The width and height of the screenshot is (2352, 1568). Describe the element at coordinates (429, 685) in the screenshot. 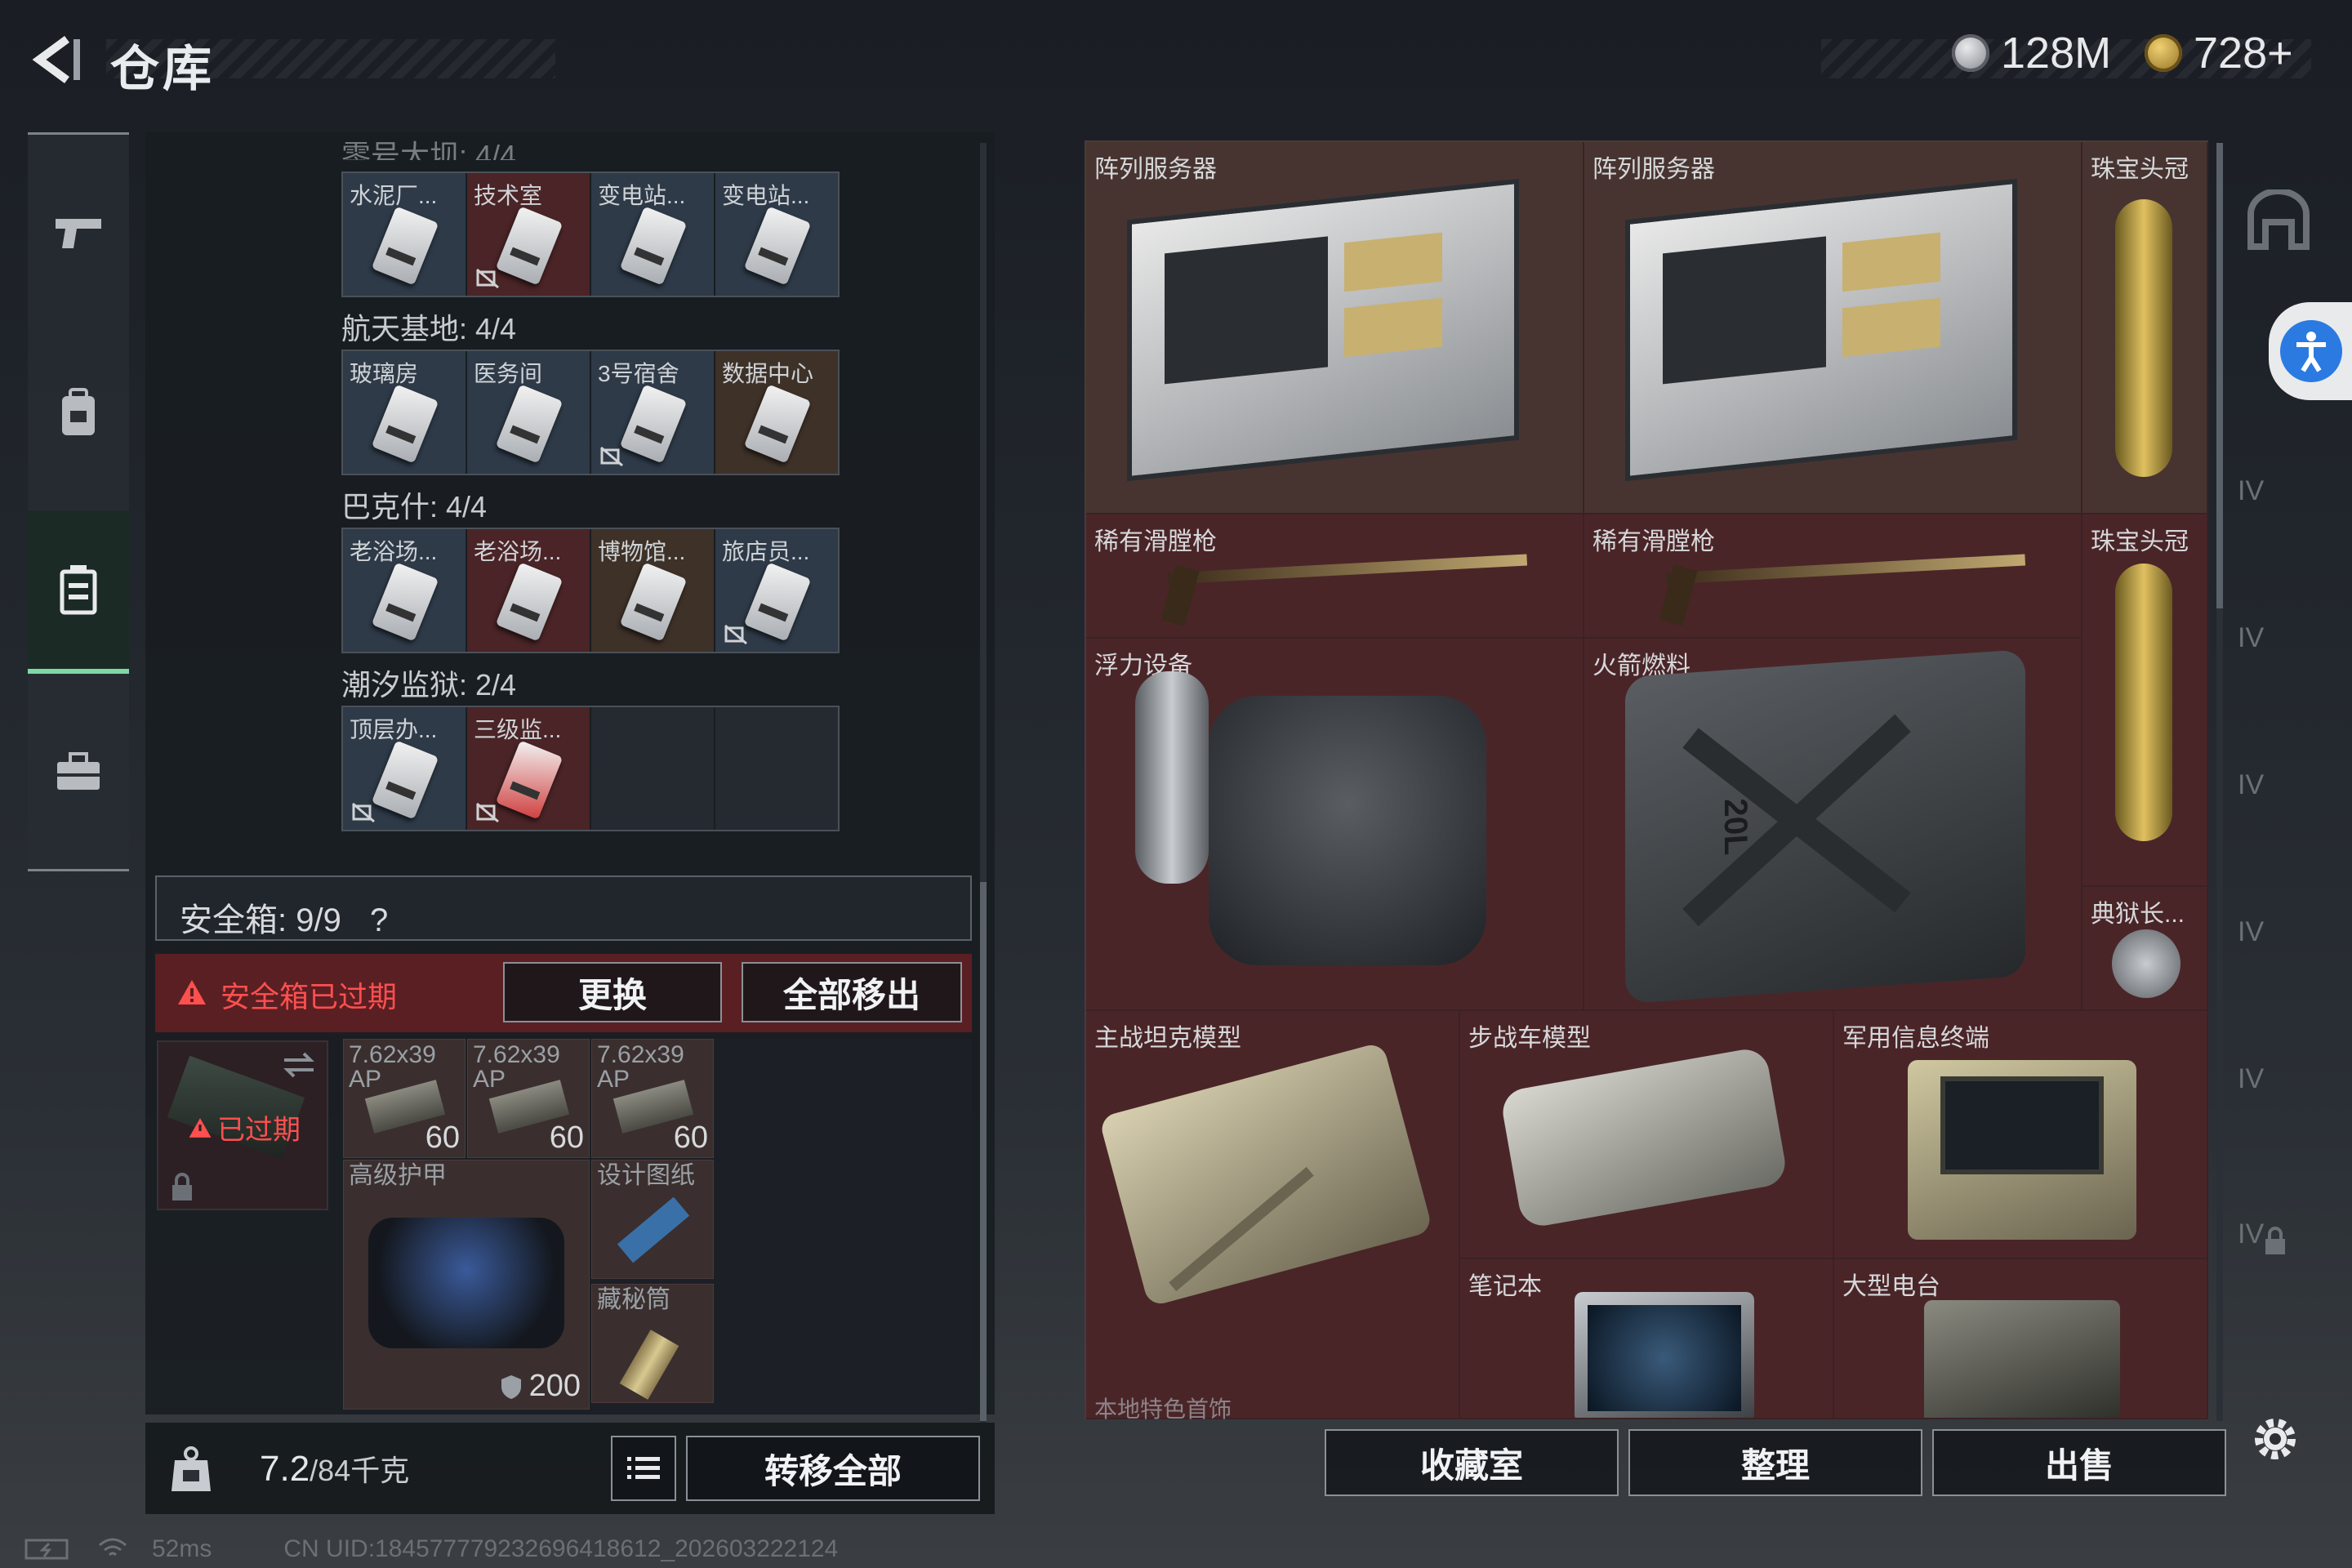

I see `group-title: 潮汐监狱: 2/4` at that location.